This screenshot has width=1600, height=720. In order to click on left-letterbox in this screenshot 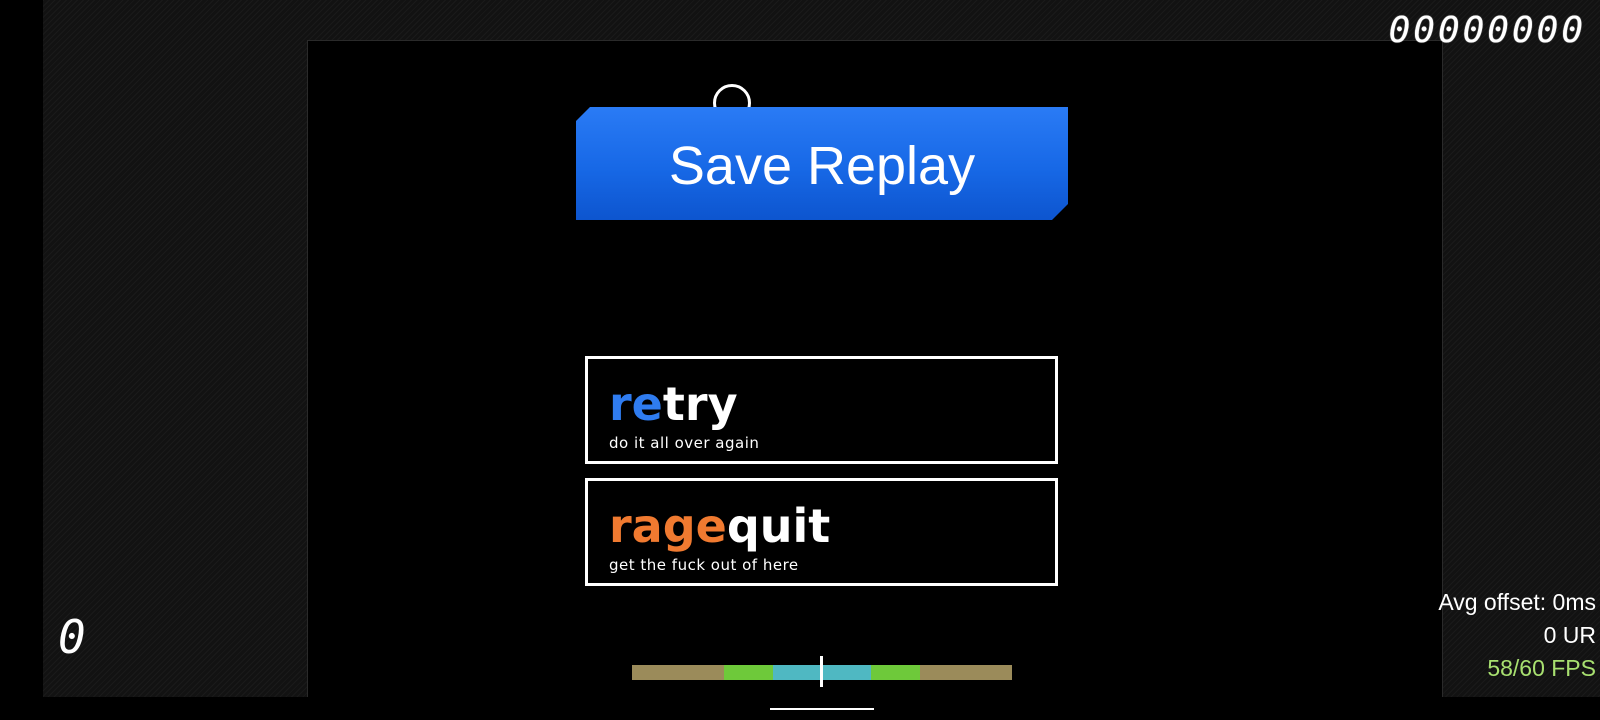, I will do `click(21, 360)`.